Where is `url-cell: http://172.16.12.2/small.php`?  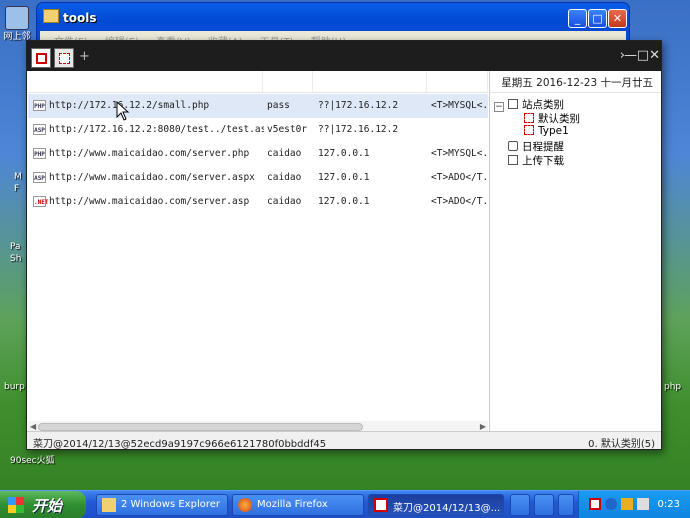
url-cell: http://172.16.12.2/small.php is located at coordinates (129, 105).